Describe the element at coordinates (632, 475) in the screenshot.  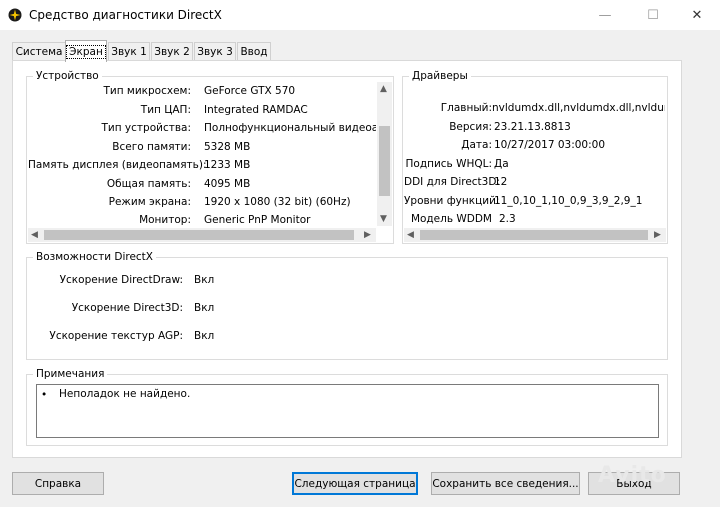
I see `avito-watermark: Avito` at that location.